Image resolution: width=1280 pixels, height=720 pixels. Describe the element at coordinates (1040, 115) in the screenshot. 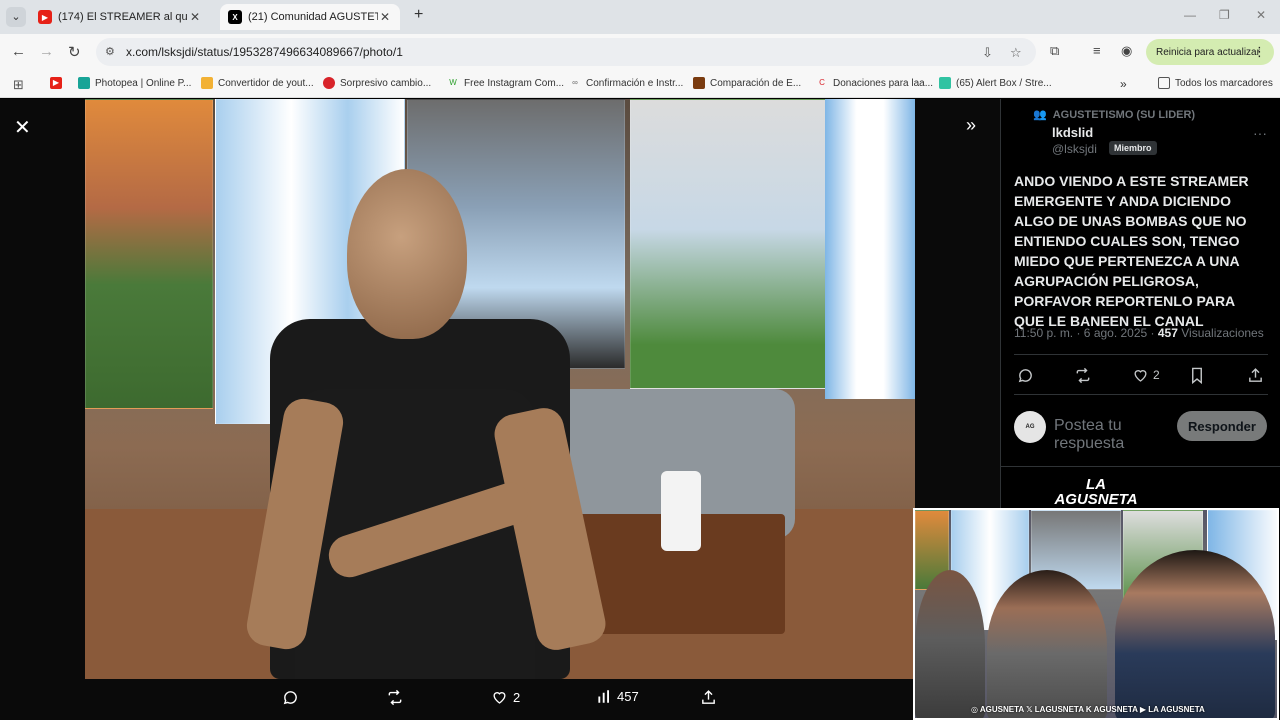

I see `community-icon: 👥` at that location.